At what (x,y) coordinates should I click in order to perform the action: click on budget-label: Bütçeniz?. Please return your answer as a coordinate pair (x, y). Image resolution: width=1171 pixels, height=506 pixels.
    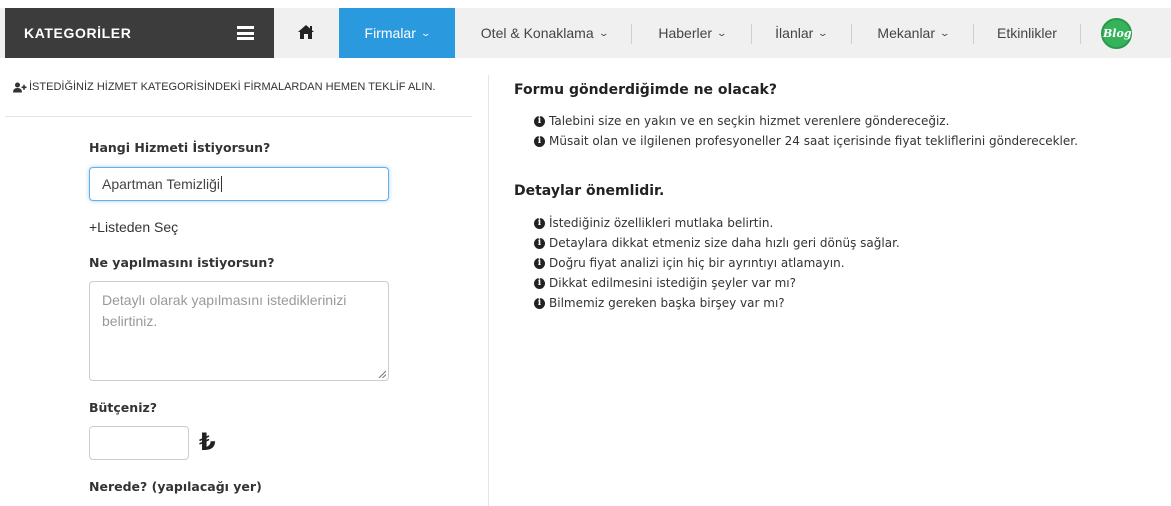
    Looking at the image, I should click on (123, 407).